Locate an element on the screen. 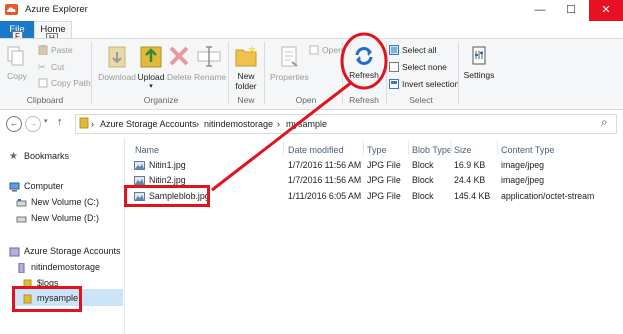  annotation-arrow-line is located at coordinates (282, 136).